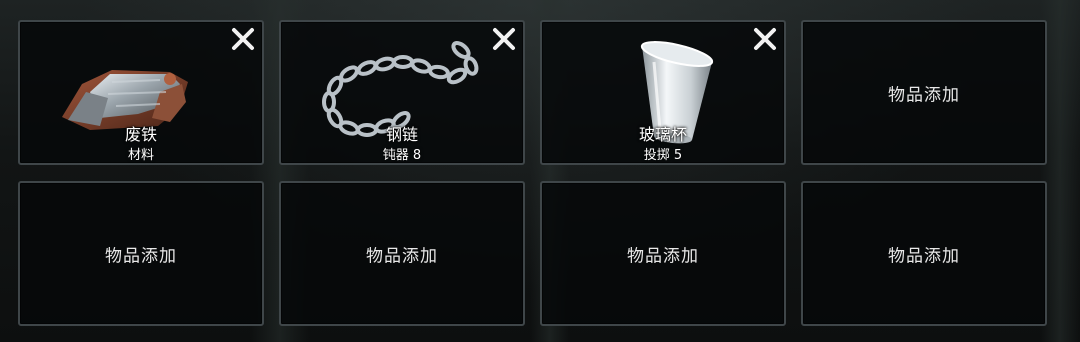 This screenshot has height=342, width=1080. Describe the element at coordinates (141, 92) in the screenshot. I see `item-slot-scrap-metal: 废铁 材料` at that location.